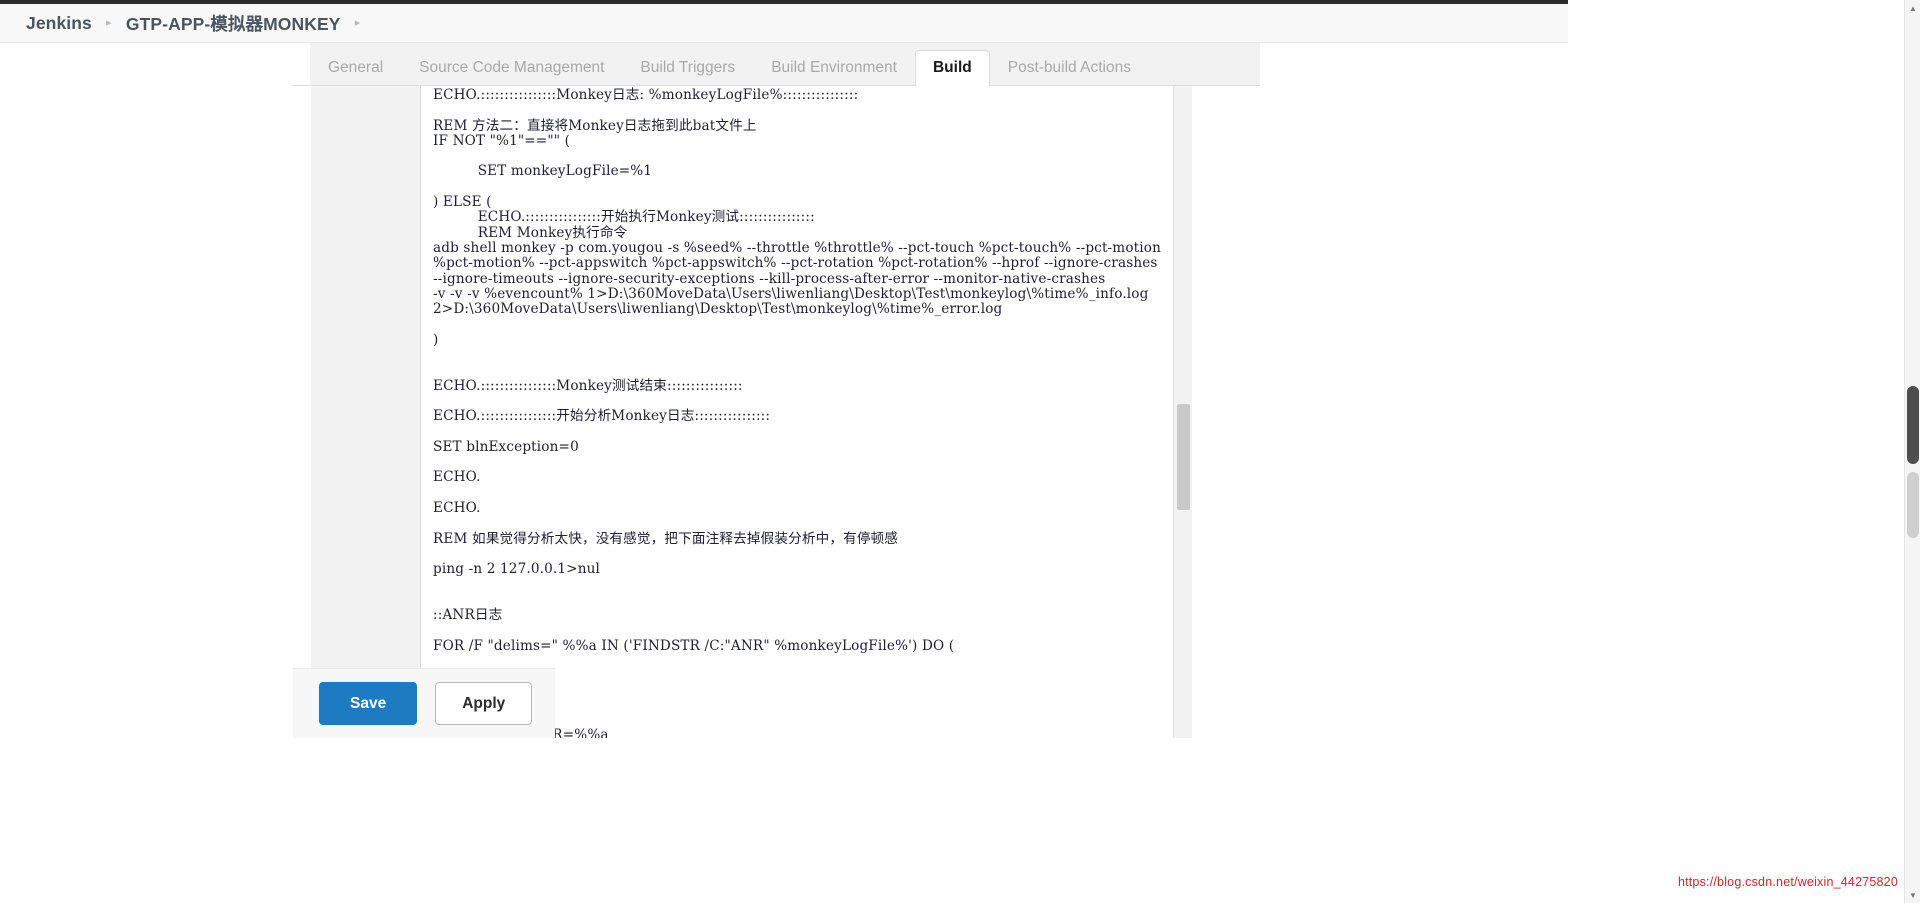 The height and width of the screenshot is (903, 1920). What do you see at coordinates (952, 68) in the screenshot?
I see `tab-build: Build` at bounding box center [952, 68].